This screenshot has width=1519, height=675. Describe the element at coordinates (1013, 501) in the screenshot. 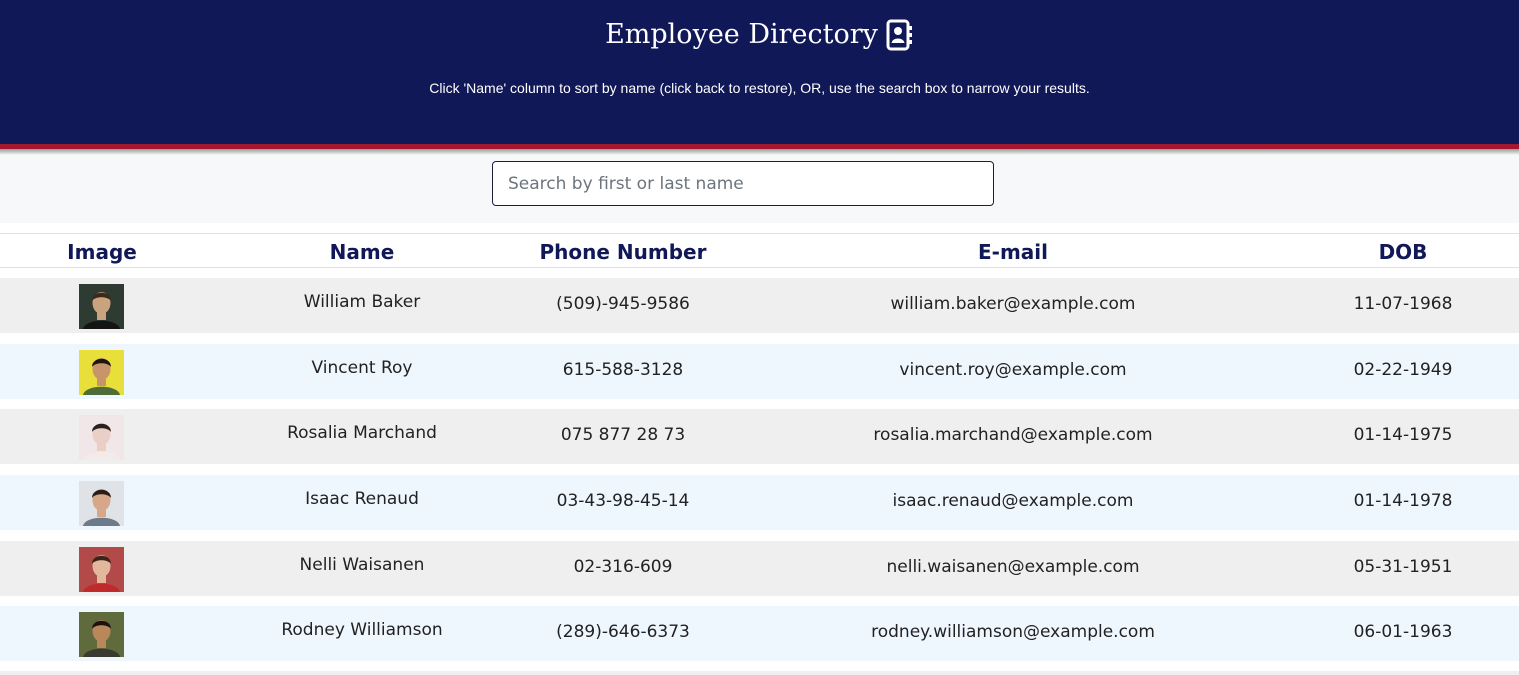

I see `employee-email: isaac.renaud@example.com` at that location.